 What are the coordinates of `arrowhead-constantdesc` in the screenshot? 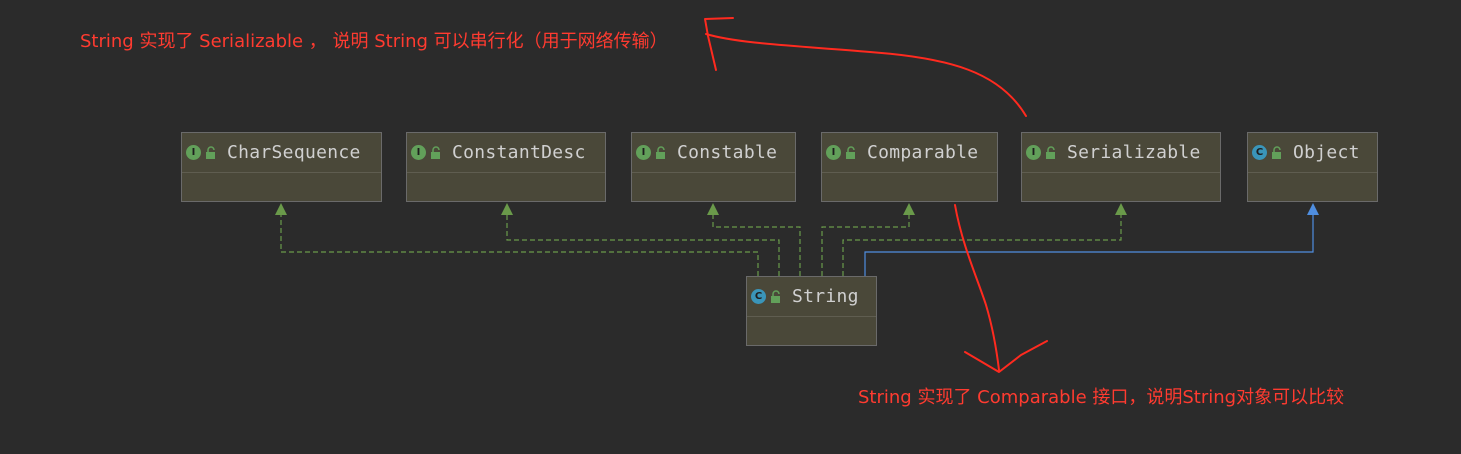 It's located at (507, 209).